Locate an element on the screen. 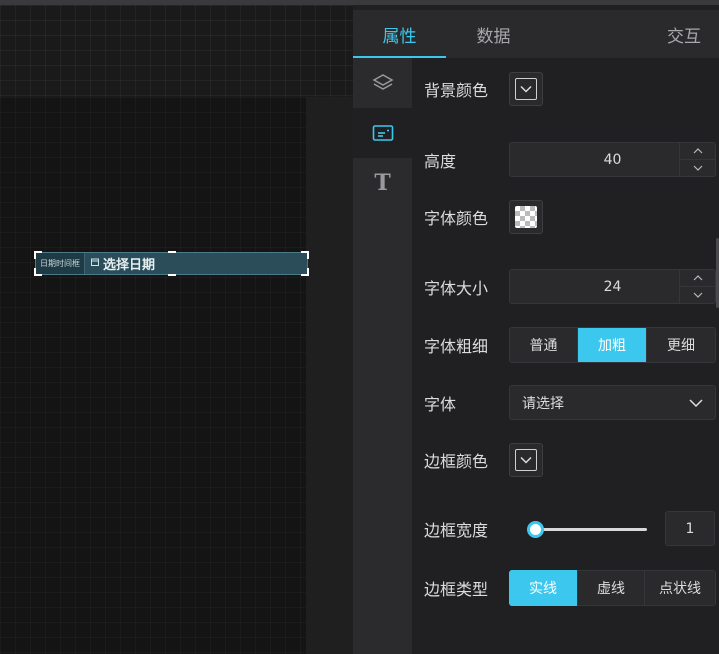  panel-tabs: 属性 数据 交互 is located at coordinates (536, 34).